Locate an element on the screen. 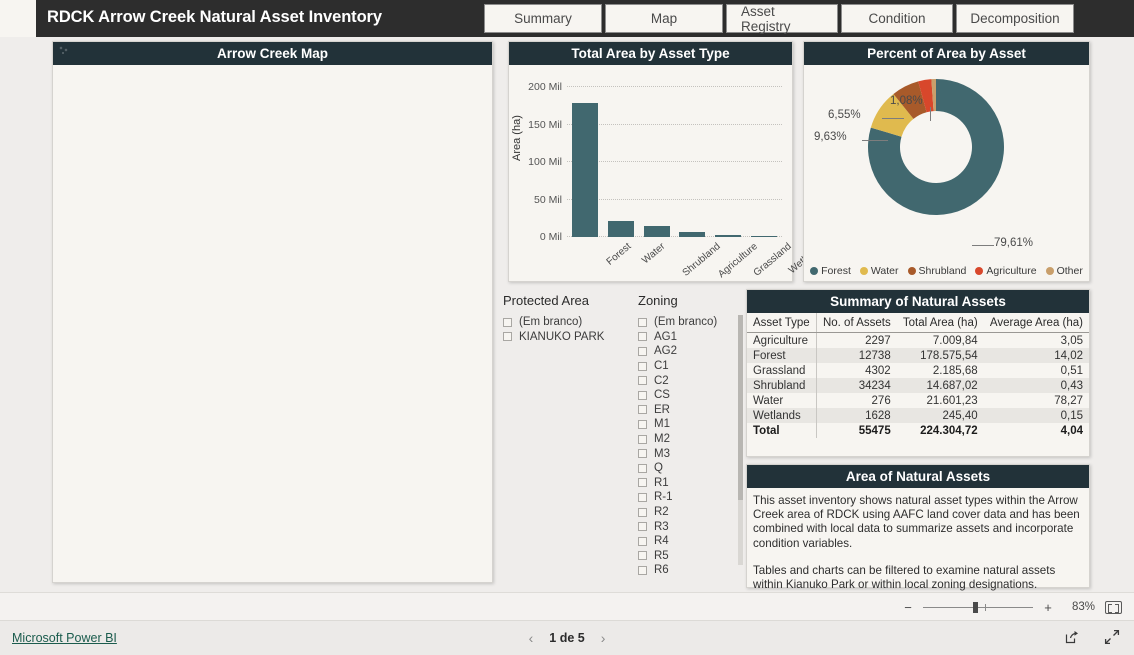 This screenshot has height=655, width=1134. bar-chart-y-tick: 200 Mil is located at coordinates (545, 87).